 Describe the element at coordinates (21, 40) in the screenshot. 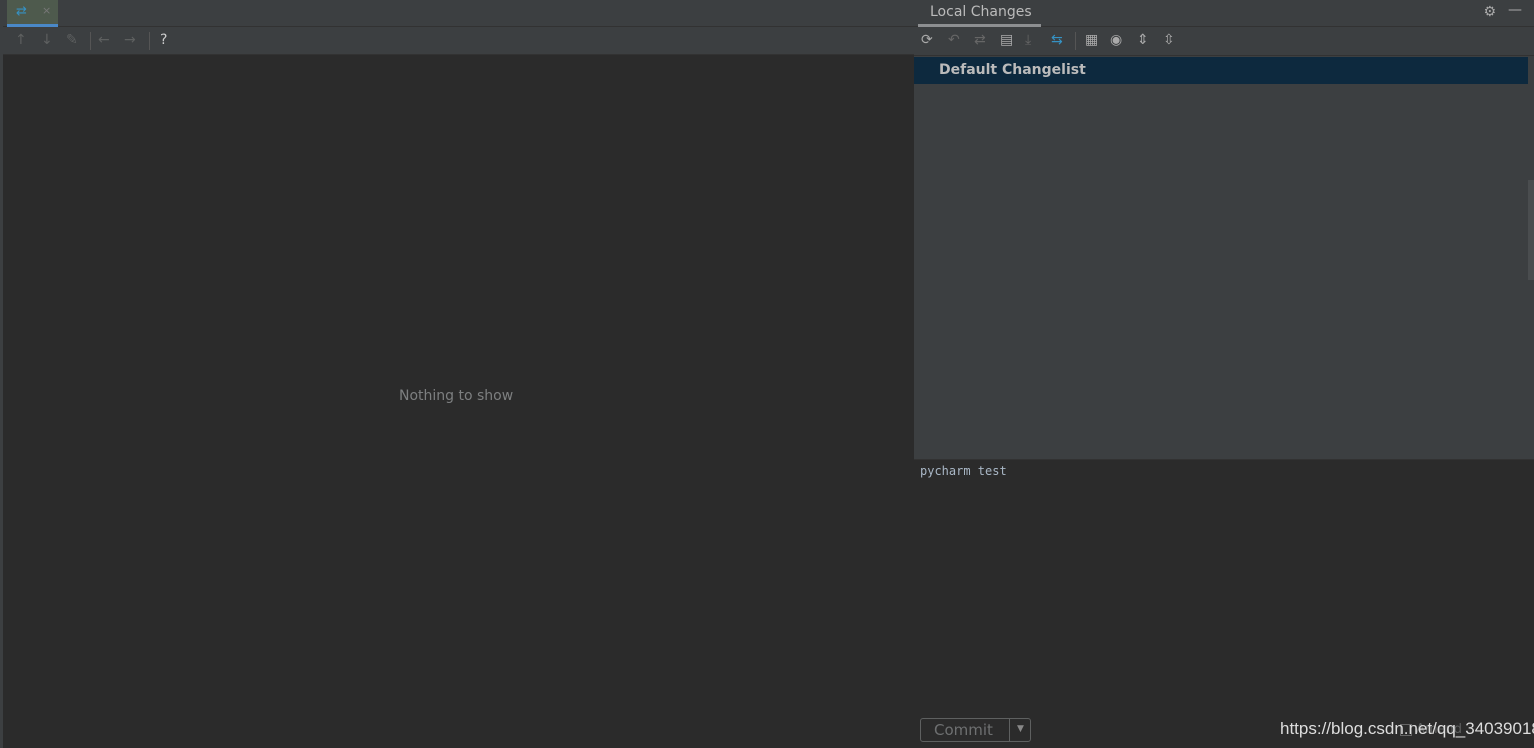

I see `up-arrow-icon: ↑` at that location.